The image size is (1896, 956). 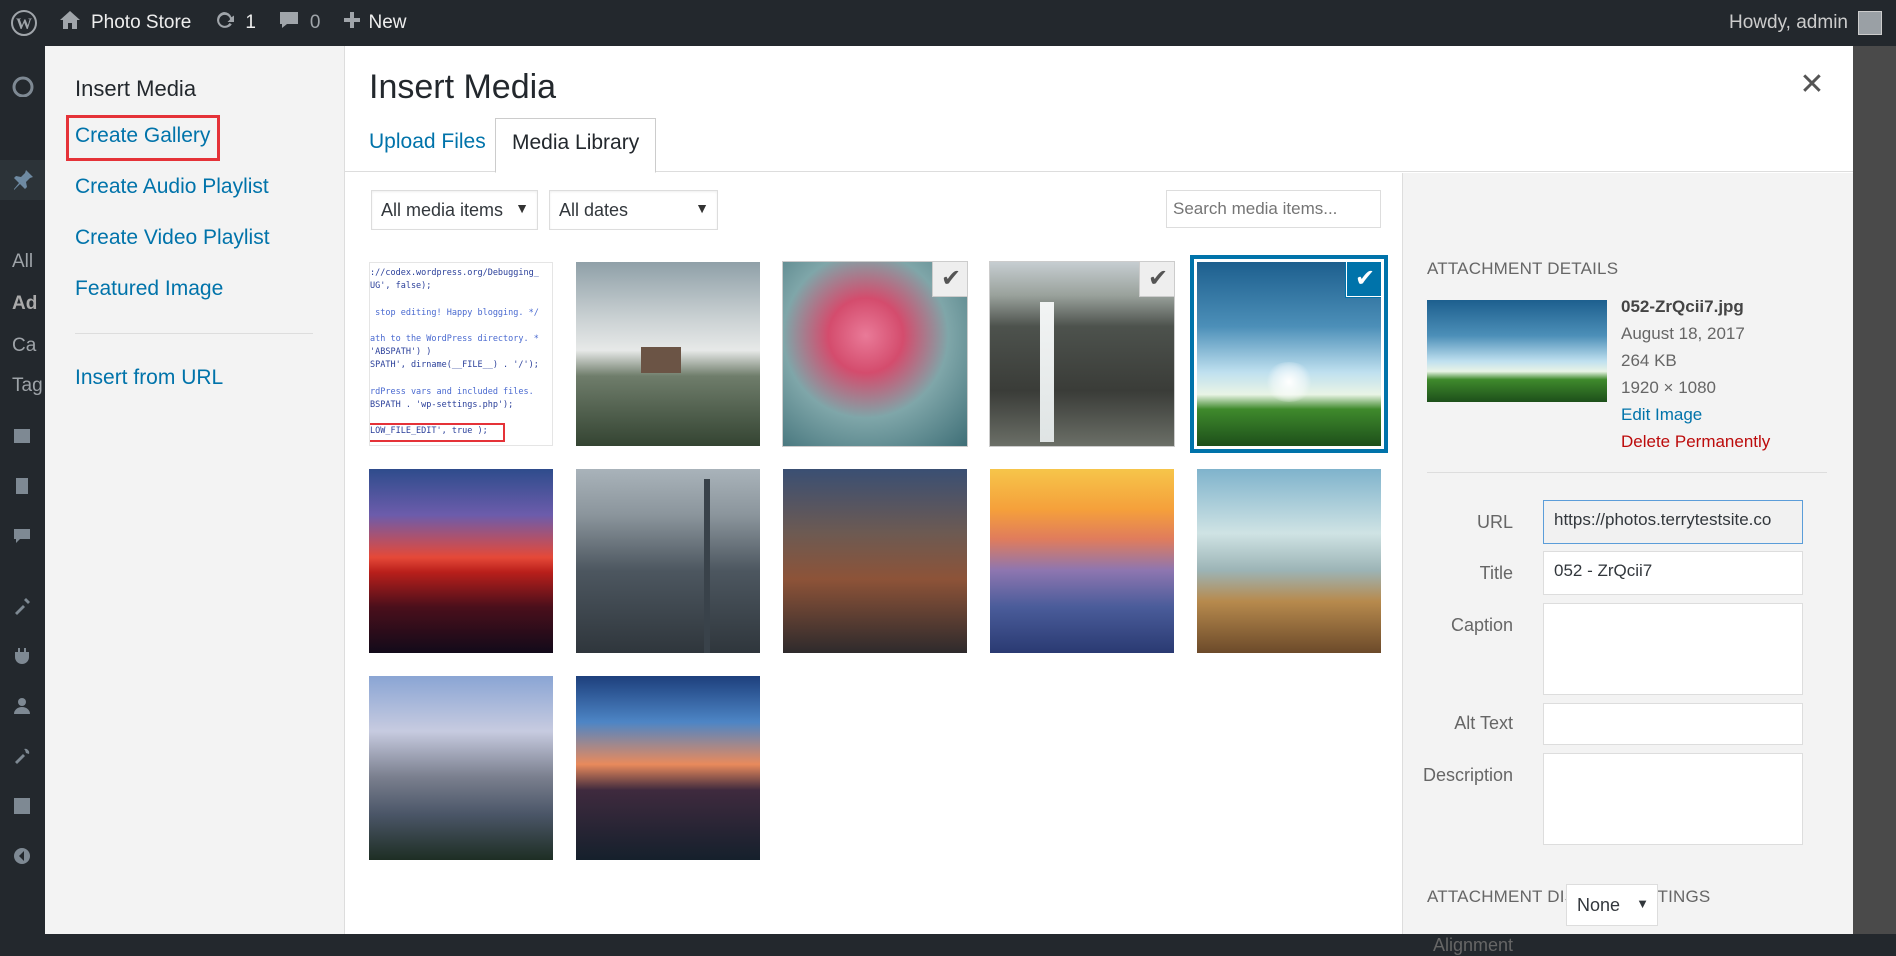 What do you see at coordinates (454, 312) in the screenshot?
I see `code-line: stop editing! Happy blogging. */` at bounding box center [454, 312].